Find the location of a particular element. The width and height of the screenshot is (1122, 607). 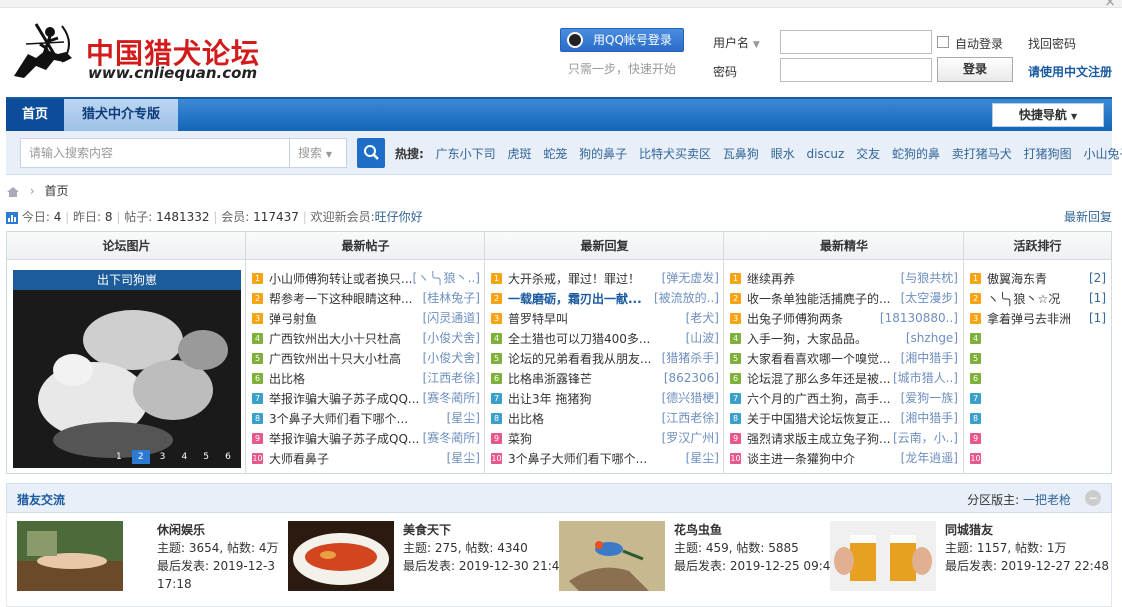

hot-word: 小山兔子狗 is located at coordinates (1102, 154).